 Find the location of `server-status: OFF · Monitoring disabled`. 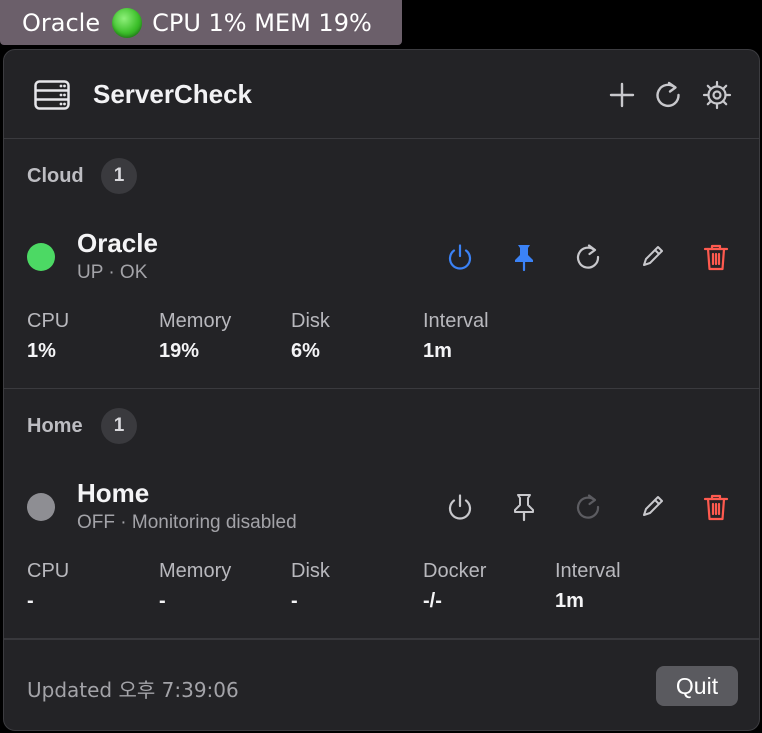

server-status: OFF · Monitoring disabled is located at coordinates (187, 522).